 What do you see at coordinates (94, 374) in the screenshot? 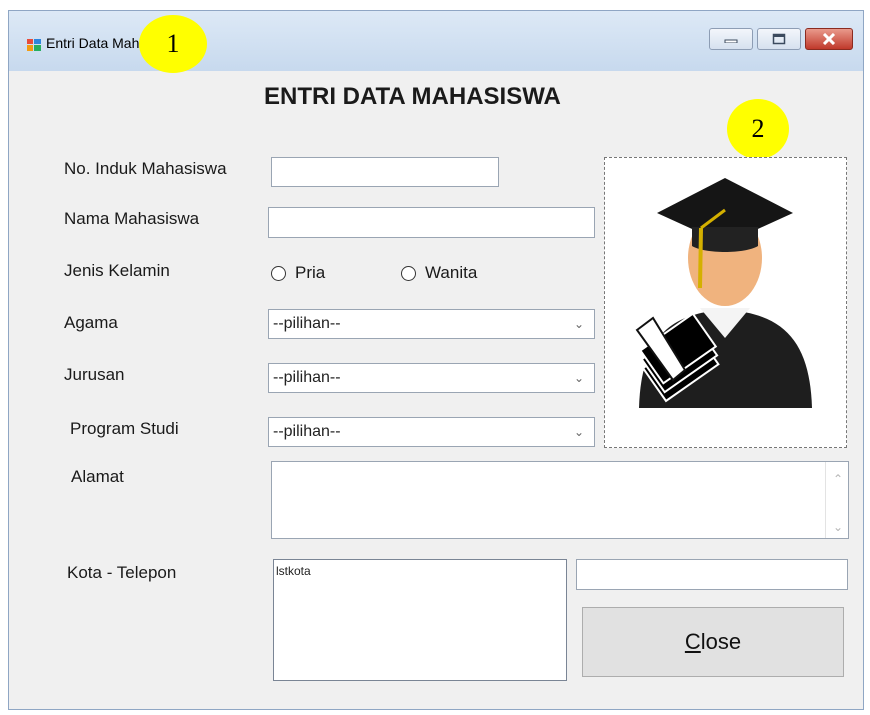
I see `jurusan-label: Jurusan` at bounding box center [94, 374].